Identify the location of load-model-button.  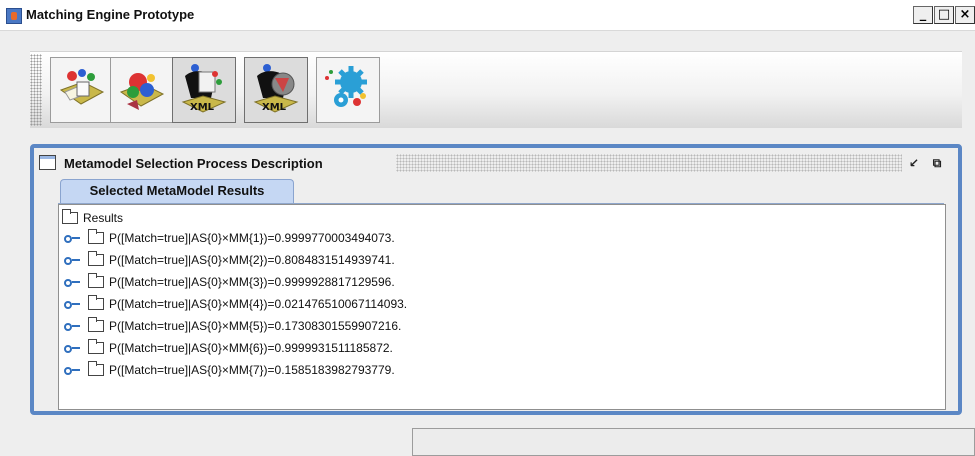
(82, 90).